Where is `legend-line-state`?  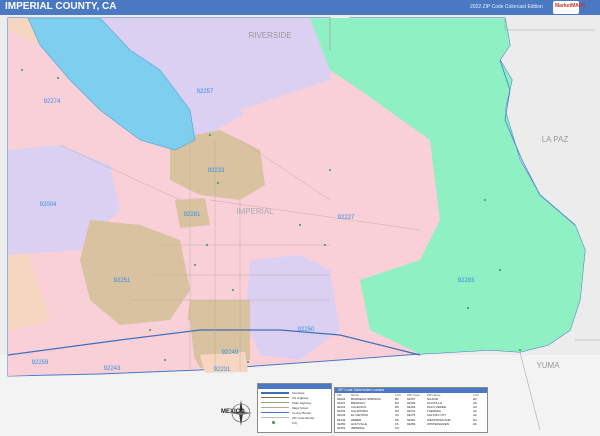
legend-line-state is located at coordinates (275, 402).